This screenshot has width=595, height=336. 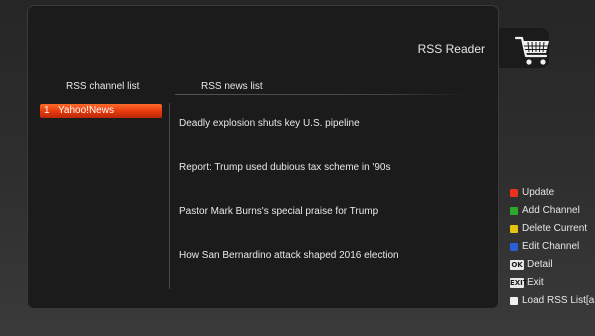 What do you see at coordinates (514, 193) in the screenshot?
I see `red-key-icon` at bounding box center [514, 193].